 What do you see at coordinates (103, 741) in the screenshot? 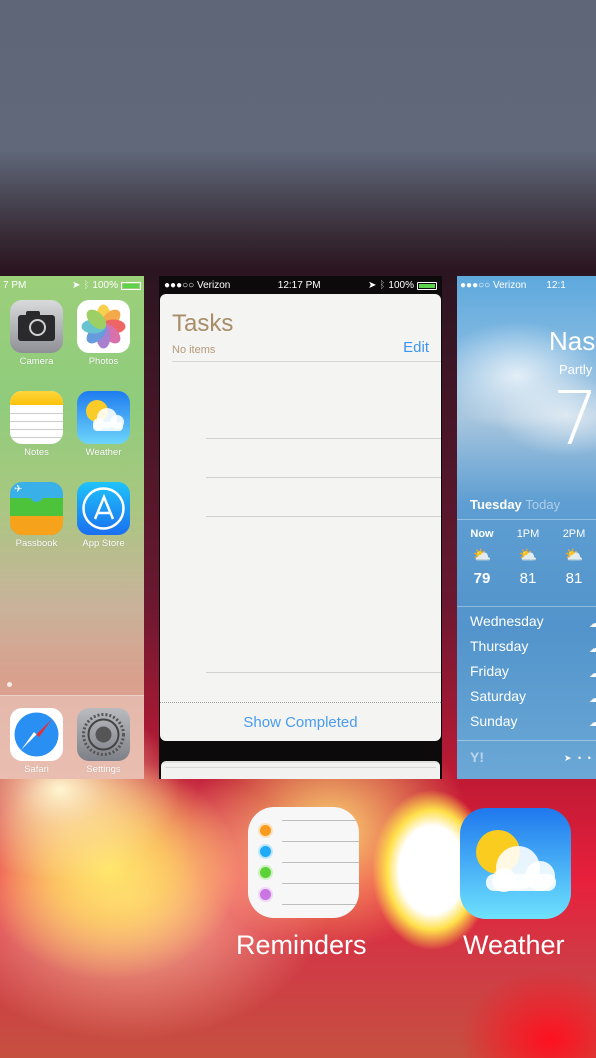
I see `app-settings: Settings` at bounding box center [103, 741].